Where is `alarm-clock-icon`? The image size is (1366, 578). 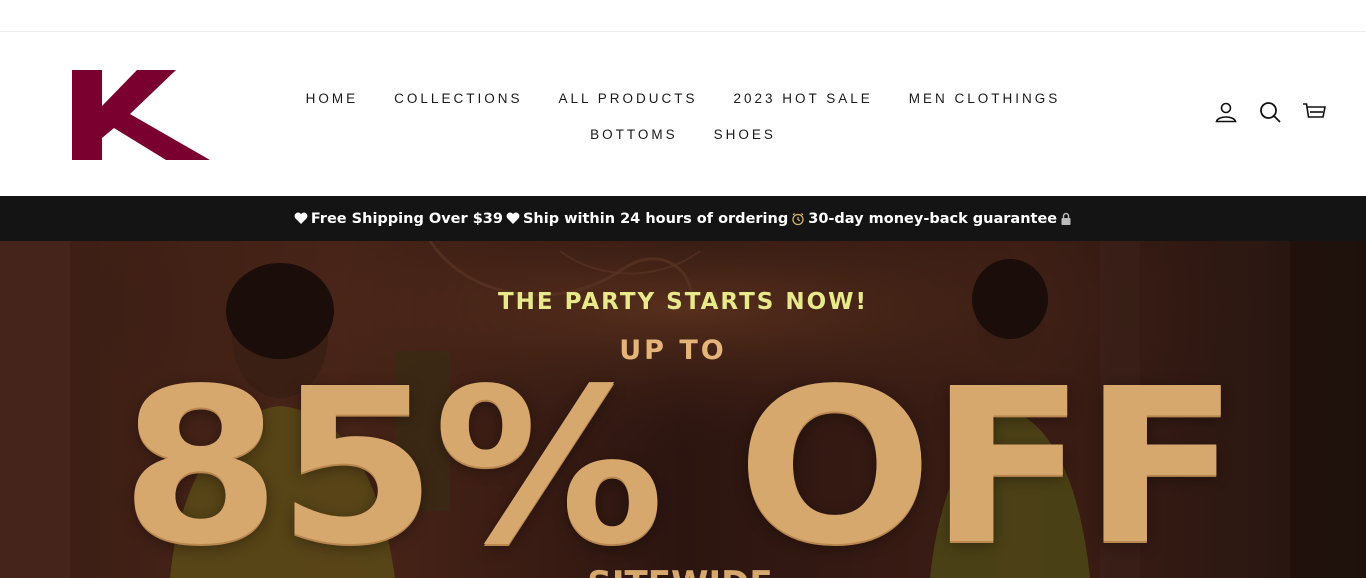
alarm-clock-icon is located at coordinates (798, 219).